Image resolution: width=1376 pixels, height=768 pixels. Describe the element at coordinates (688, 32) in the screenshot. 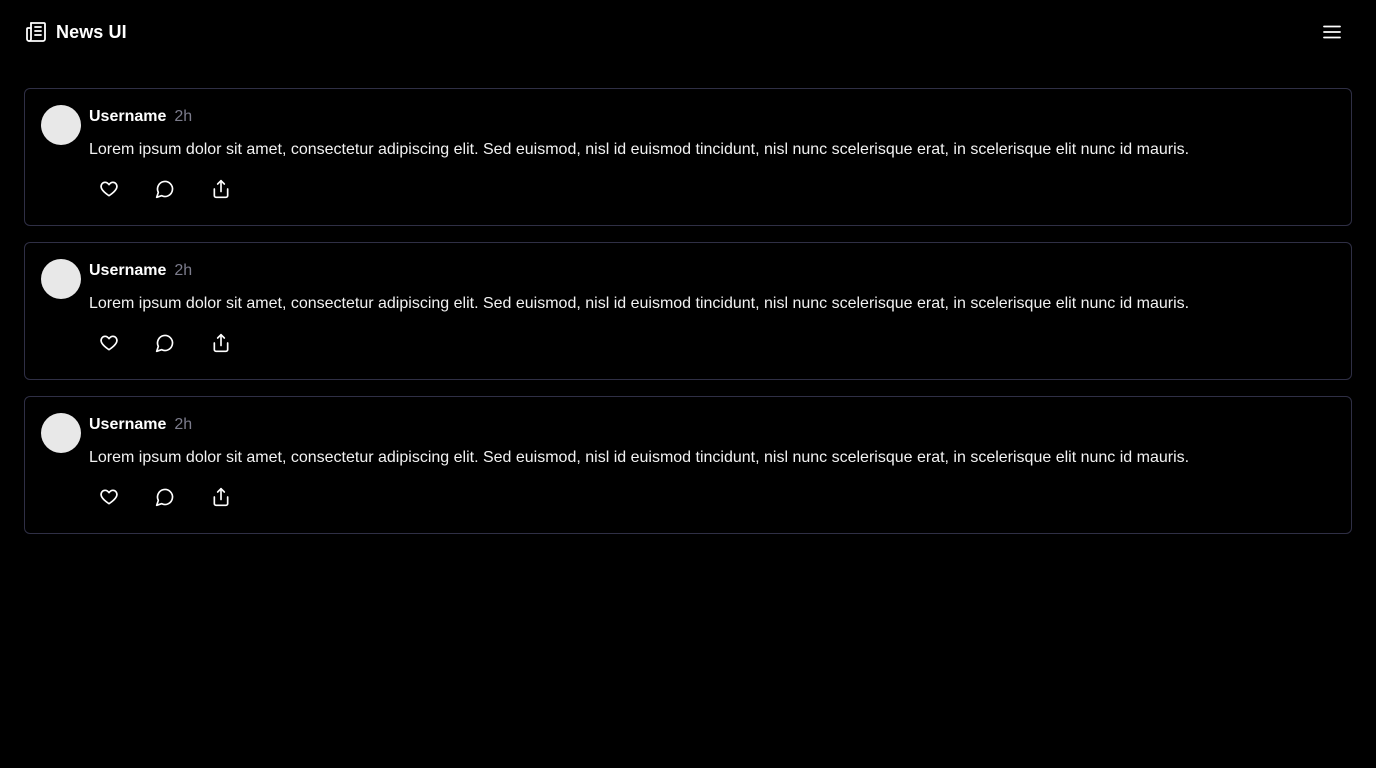

I see `app-header: News UI` at that location.